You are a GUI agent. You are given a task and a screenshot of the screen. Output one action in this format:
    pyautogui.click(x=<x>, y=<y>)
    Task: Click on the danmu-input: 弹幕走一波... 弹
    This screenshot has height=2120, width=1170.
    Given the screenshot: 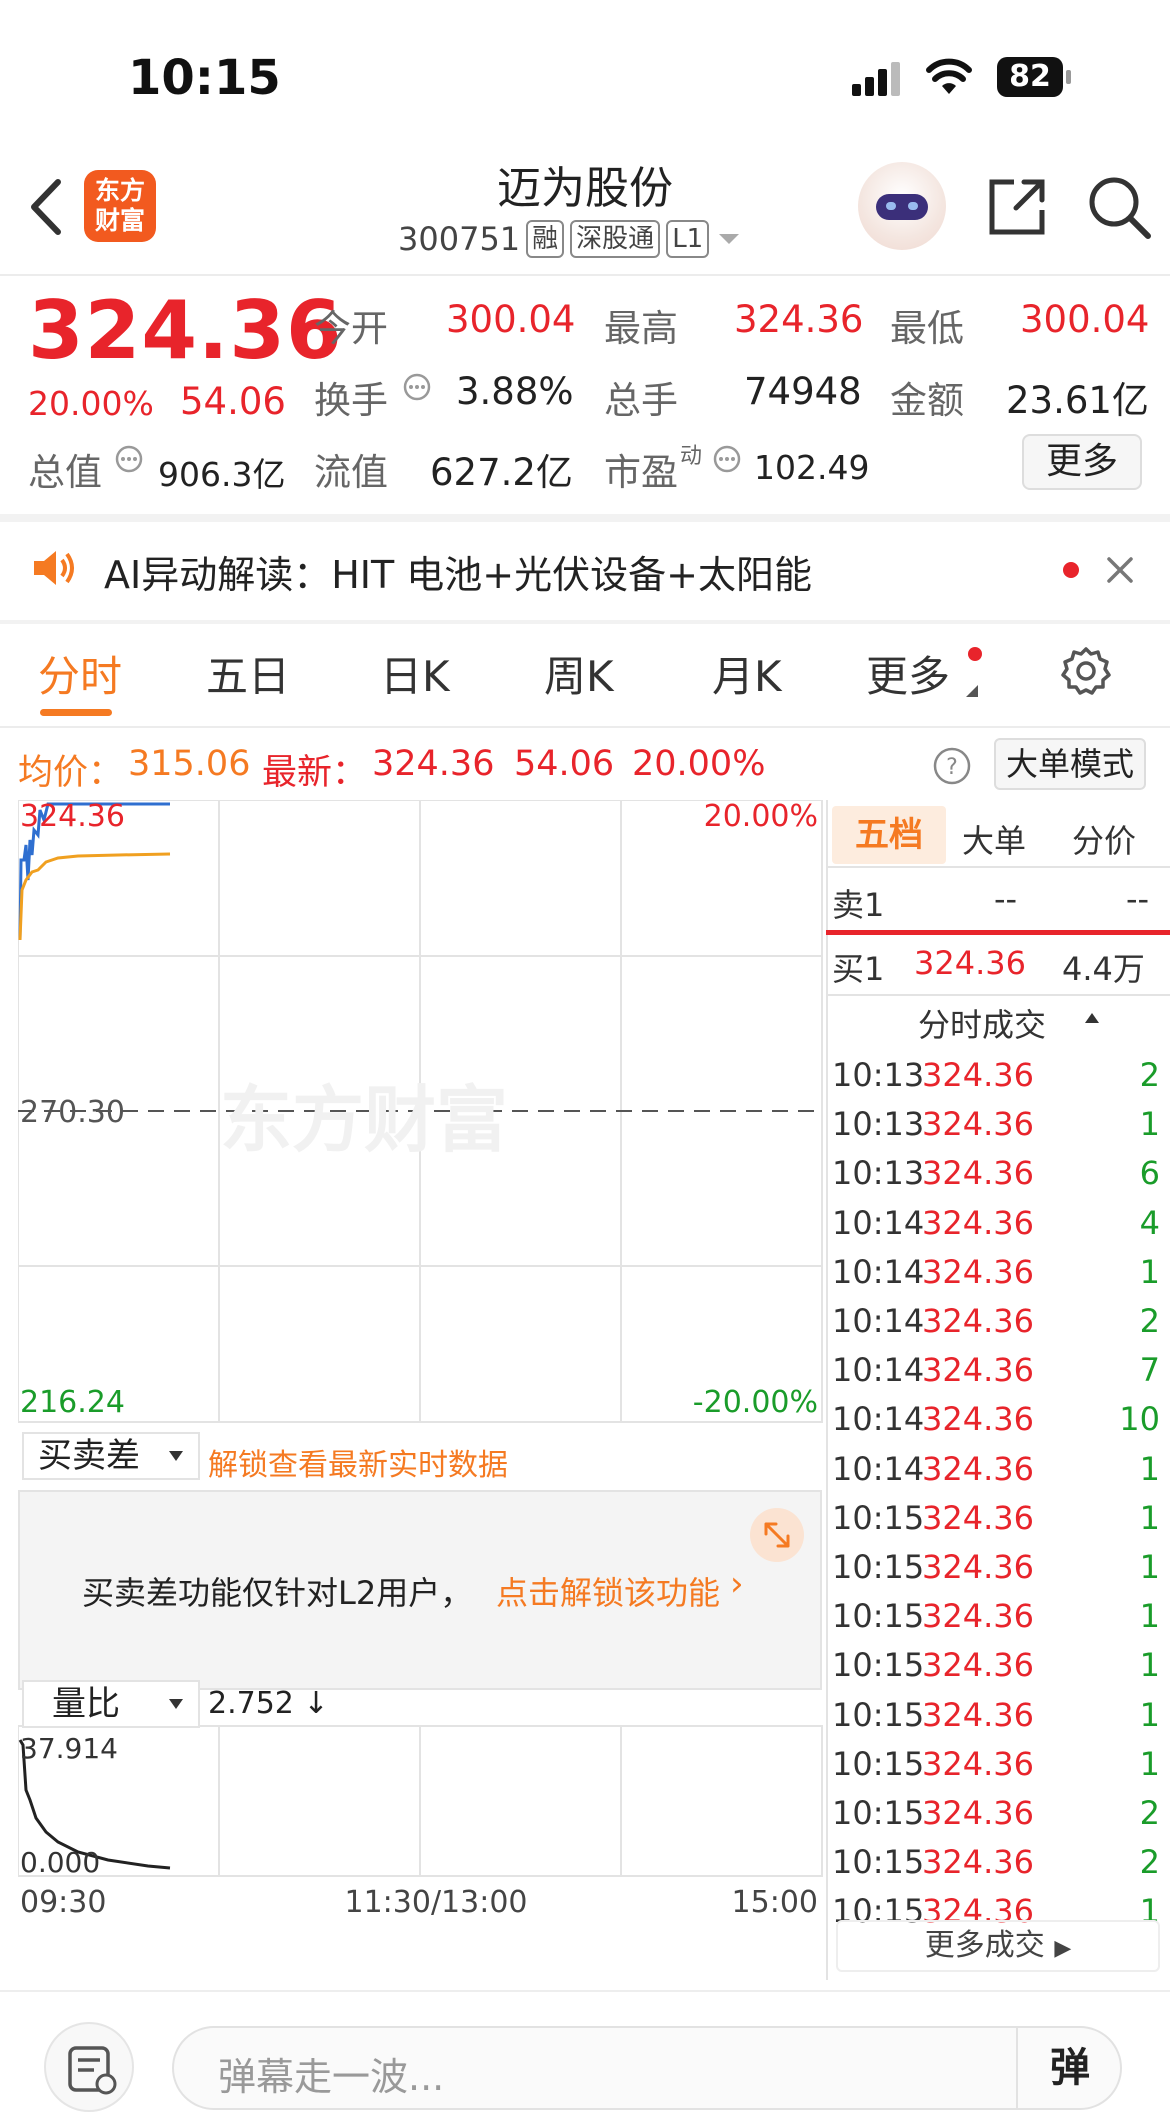 What is the action you would take?
    pyautogui.click(x=647, y=2068)
    